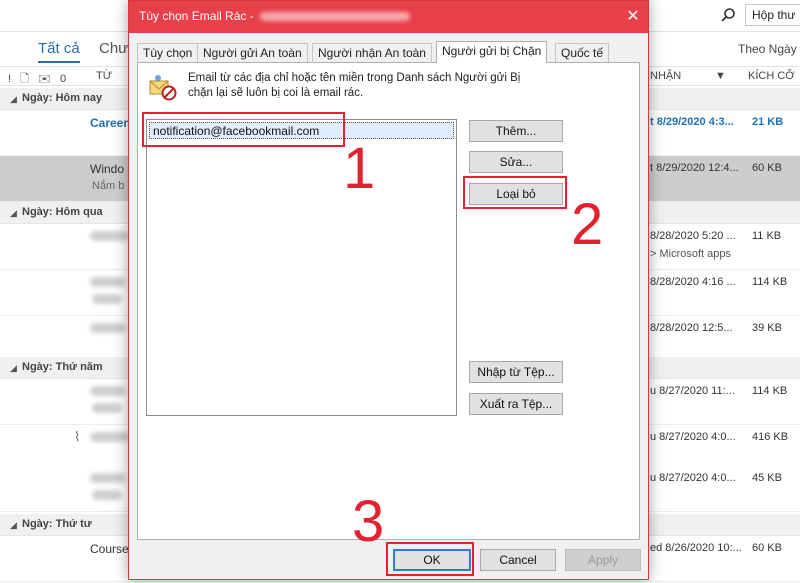 The width and height of the screenshot is (800, 583). What do you see at coordinates (767, 478) in the screenshot?
I see `mail-size: 45 KB` at bounding box center [767, 478].